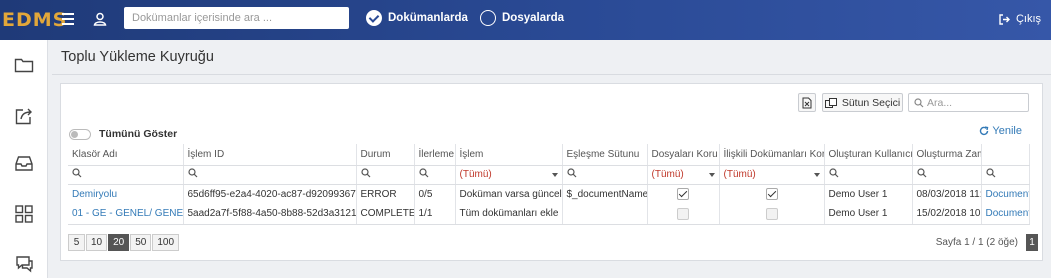 The height and width of the screenshot is (278, 1051). Describe the element at coordinates (772, 175) in the screenshot. I see `filter-keep-related: (Tümü)` at that location.